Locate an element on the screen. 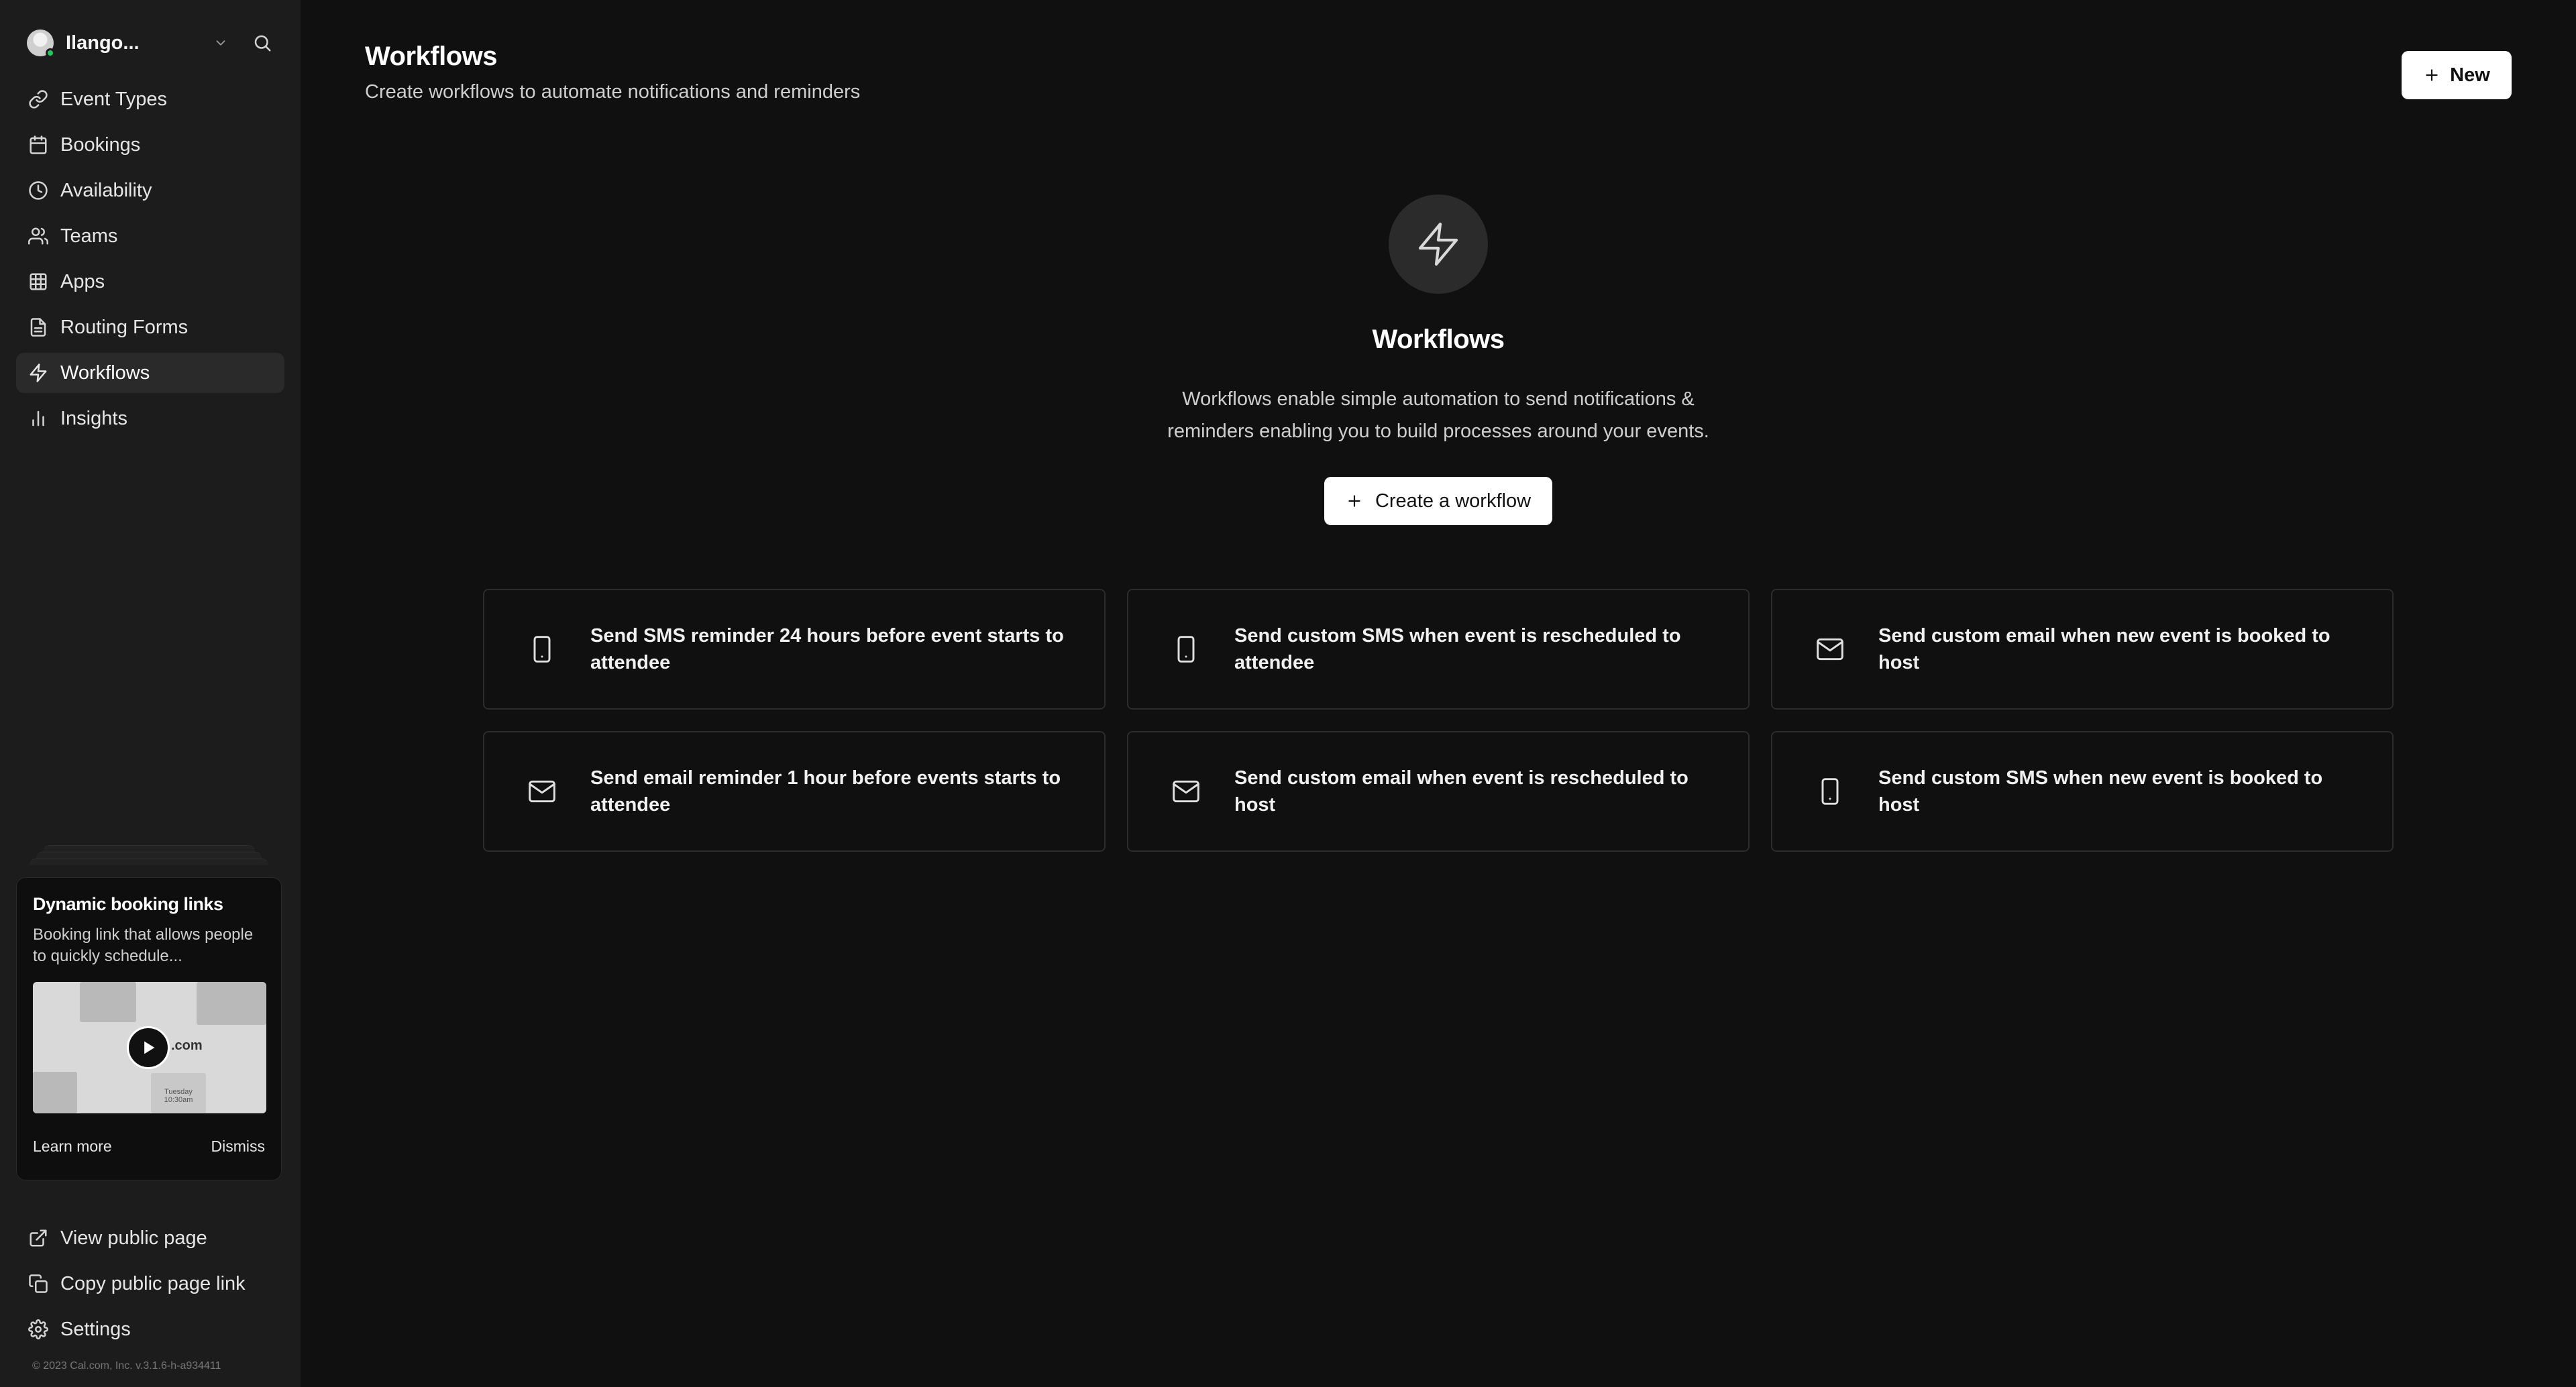  sidebar-item-event-types: Event Types is located at coordinates (150, 99).